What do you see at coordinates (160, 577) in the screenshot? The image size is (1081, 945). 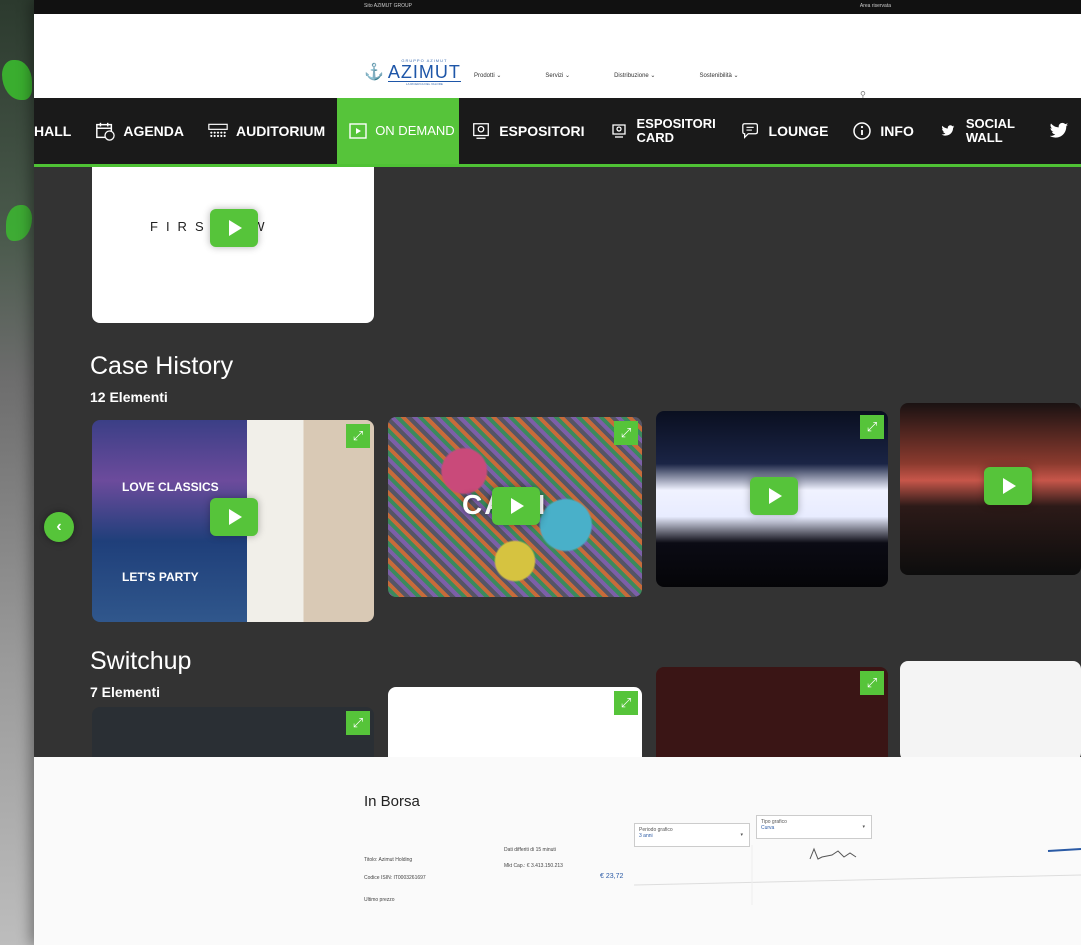 I see `thumbnail-caption: LET'S PARTY` at bounding box center [160, 577].